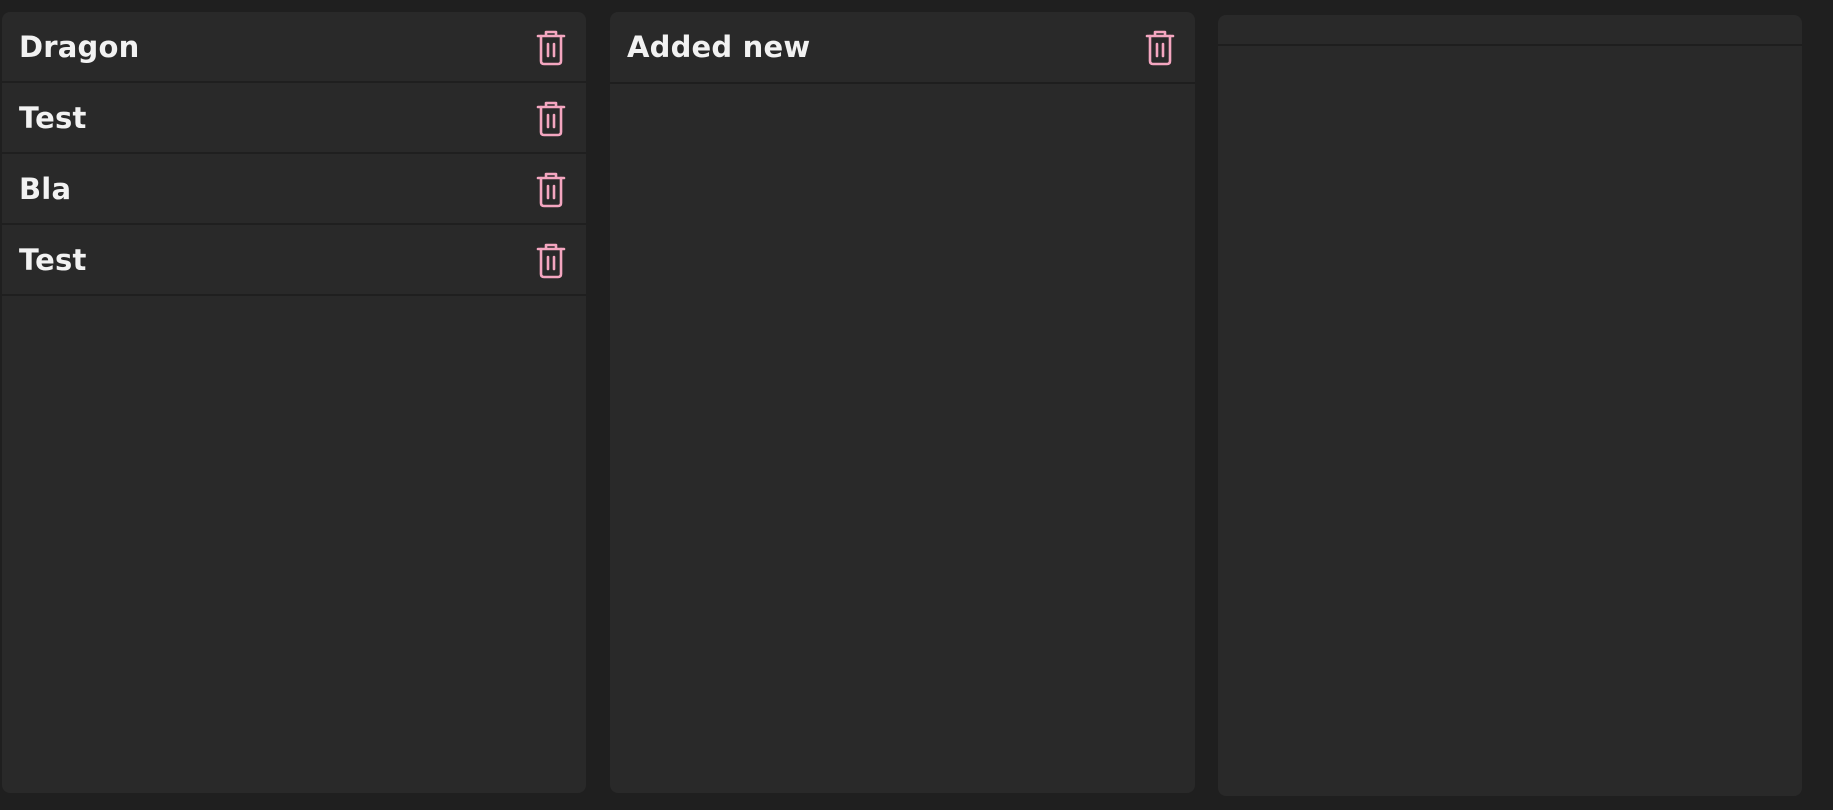 This screenshot has width=1833, height=810. What do you see at coordinates (45, 188) in the screenshot?
I see `item-label: Bla` at bounding box center [45, 188].